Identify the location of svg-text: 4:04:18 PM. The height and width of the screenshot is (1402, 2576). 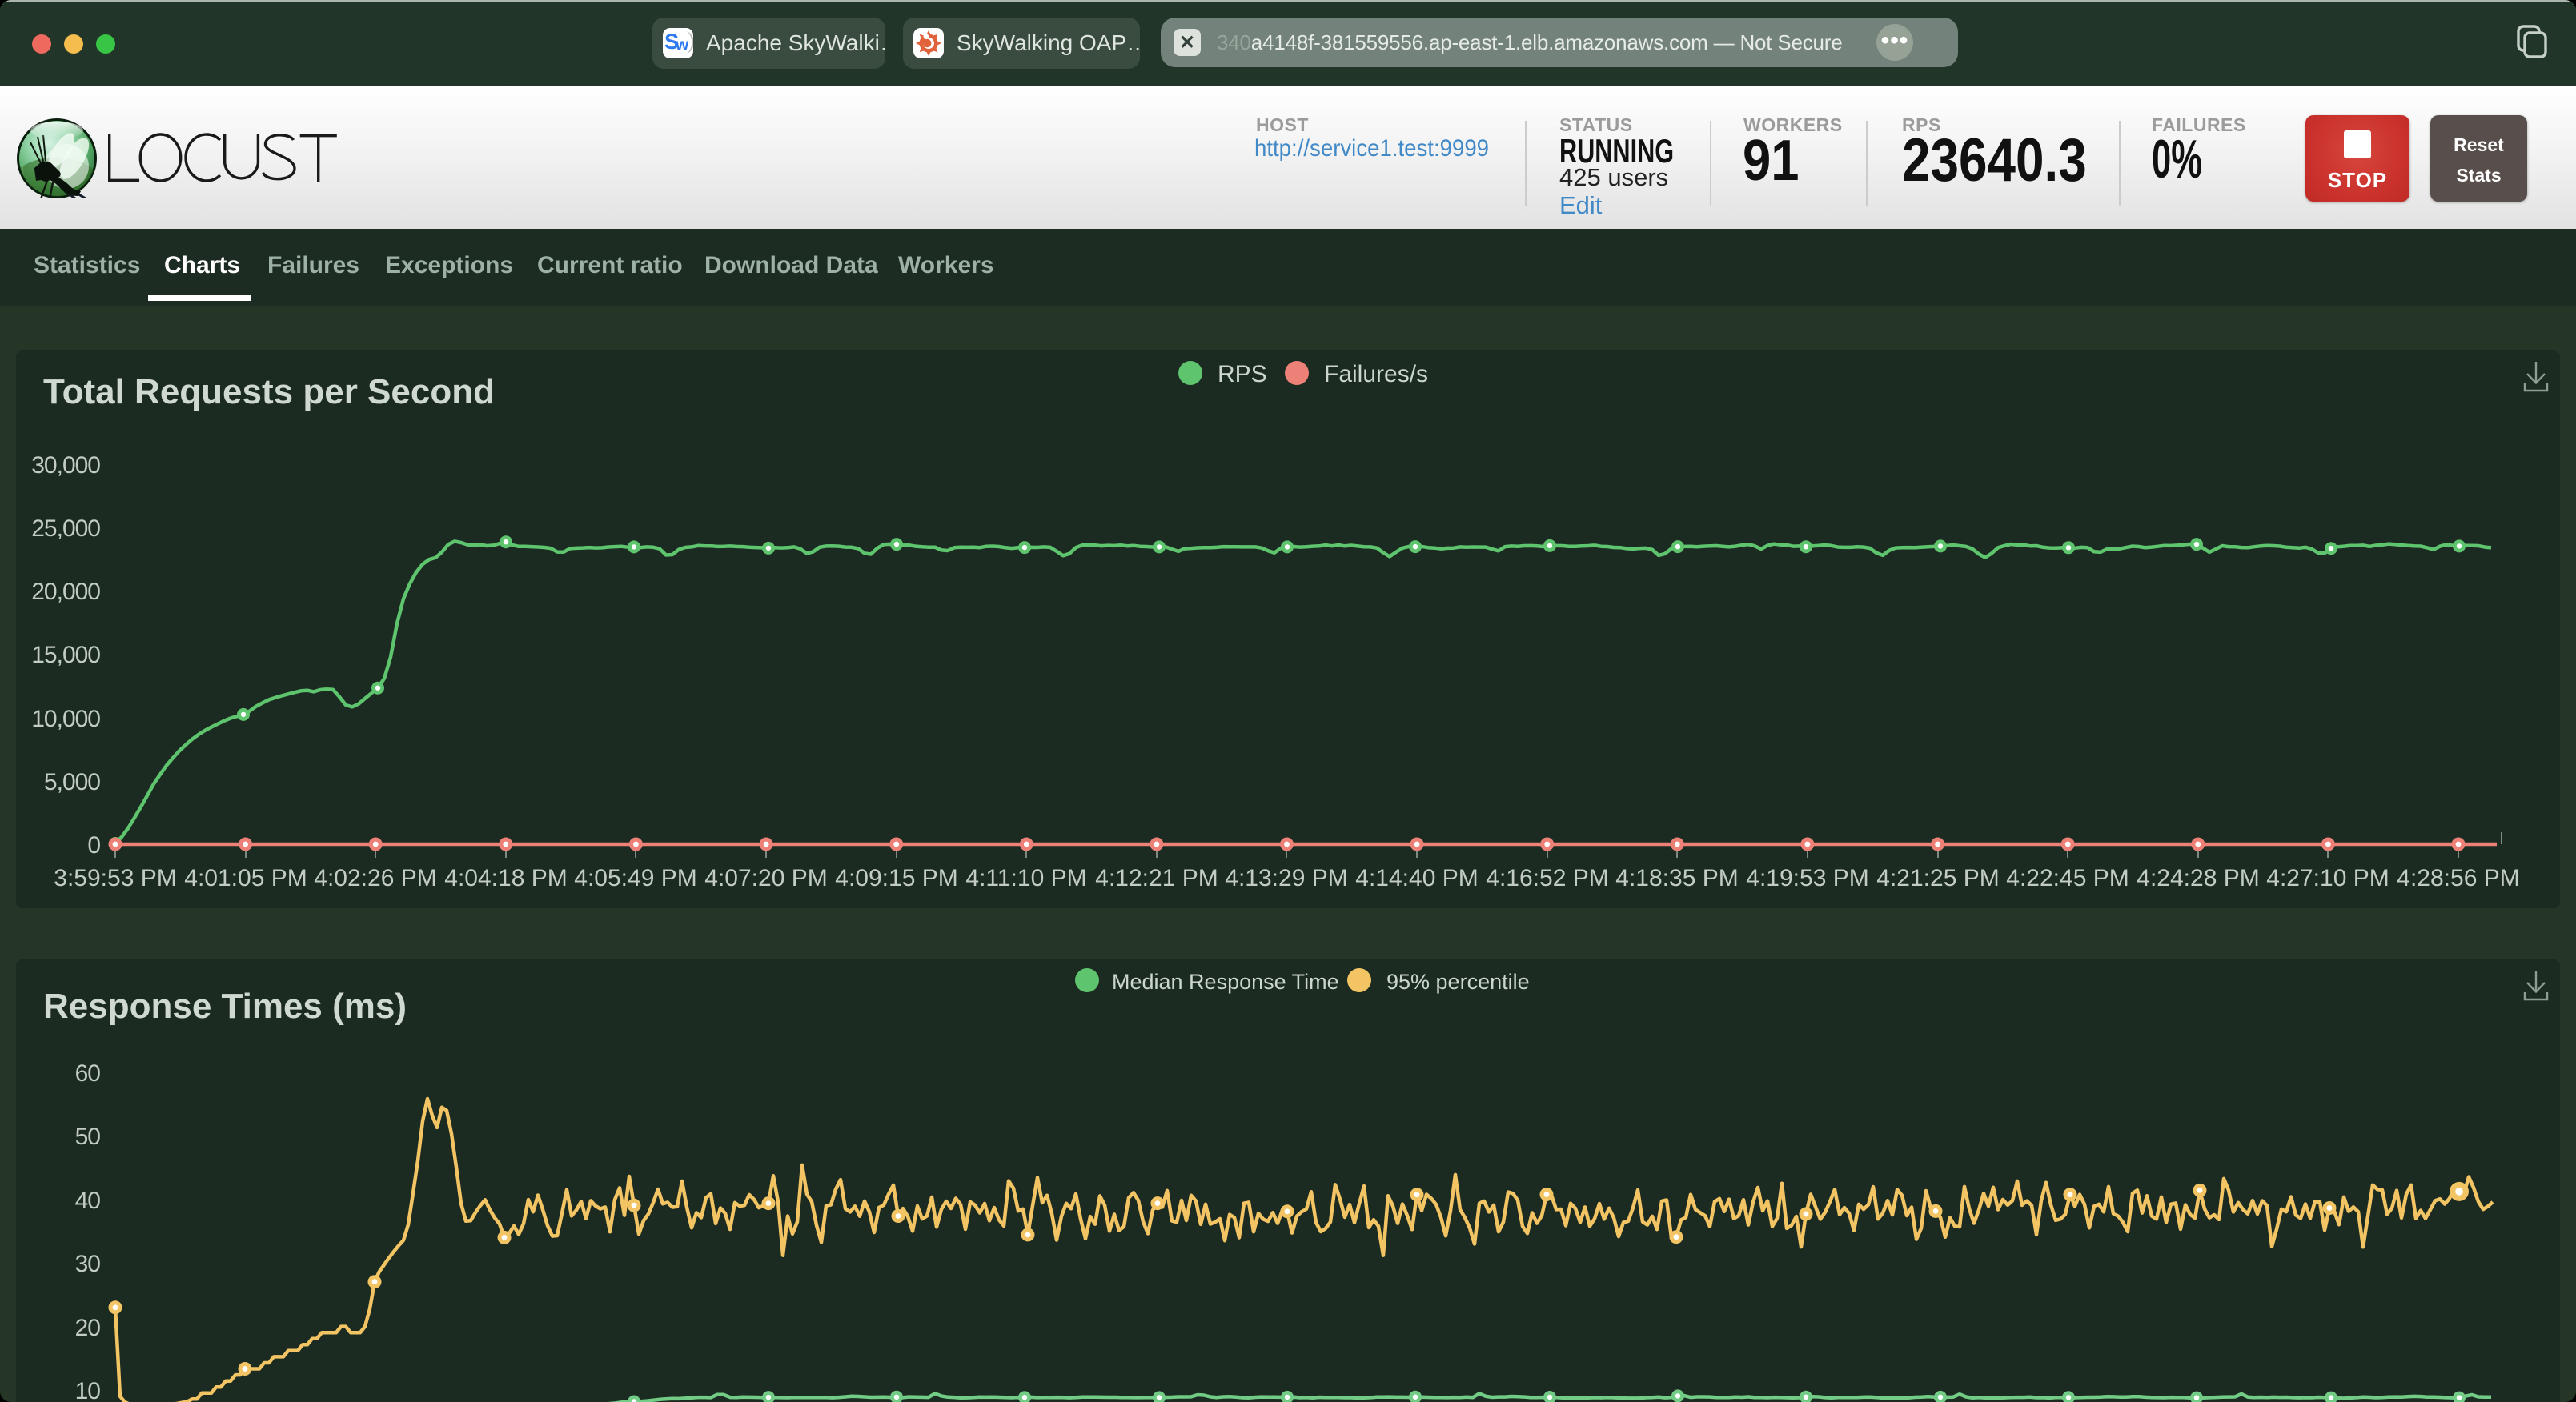
(505, 878).